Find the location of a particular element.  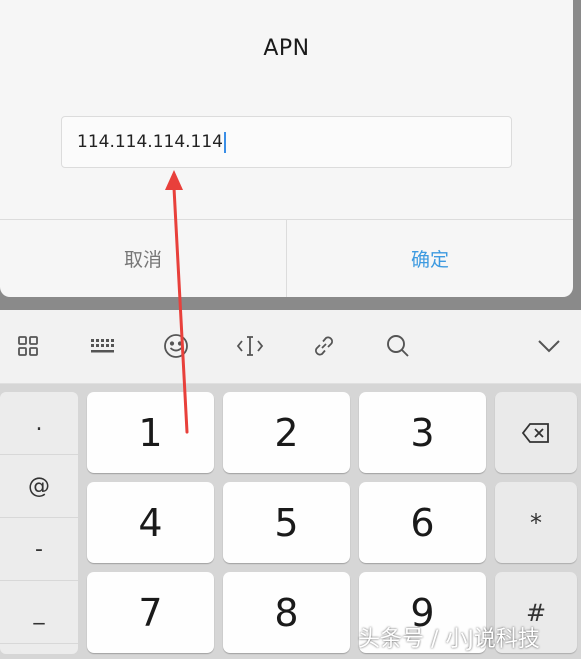

key-5: 5 is located at coordinates (286, 522).